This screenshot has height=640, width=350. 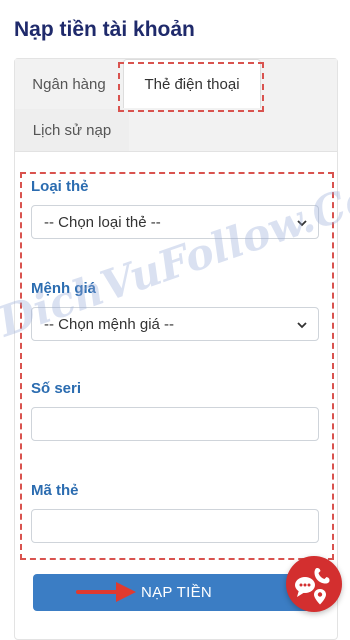 I want to click on tab-bar: Ngân hàng Thẻ điện thoại Lịch sử nạp, so click(x=176, y=105).